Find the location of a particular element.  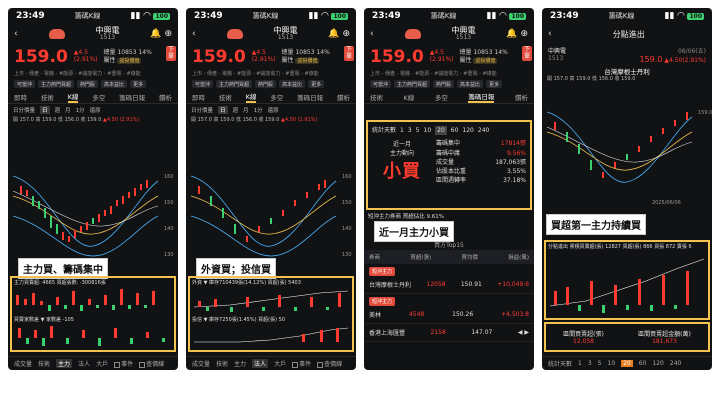

table-tab: 買方Top15 is located at coordinates (449, 245).